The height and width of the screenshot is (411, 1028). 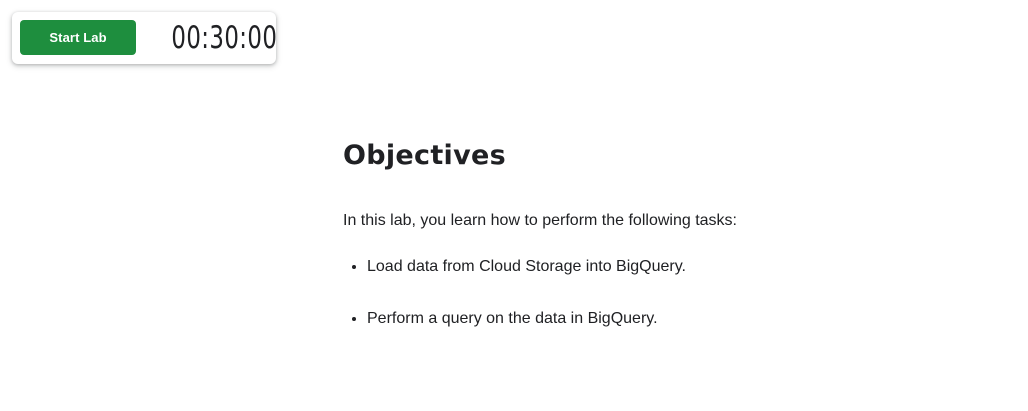 What do you see at coordinates (145, 38) in the screenshot?
I see `lab-control-panel: Start Lab 00:30:00` at bounding box center [145, 38].